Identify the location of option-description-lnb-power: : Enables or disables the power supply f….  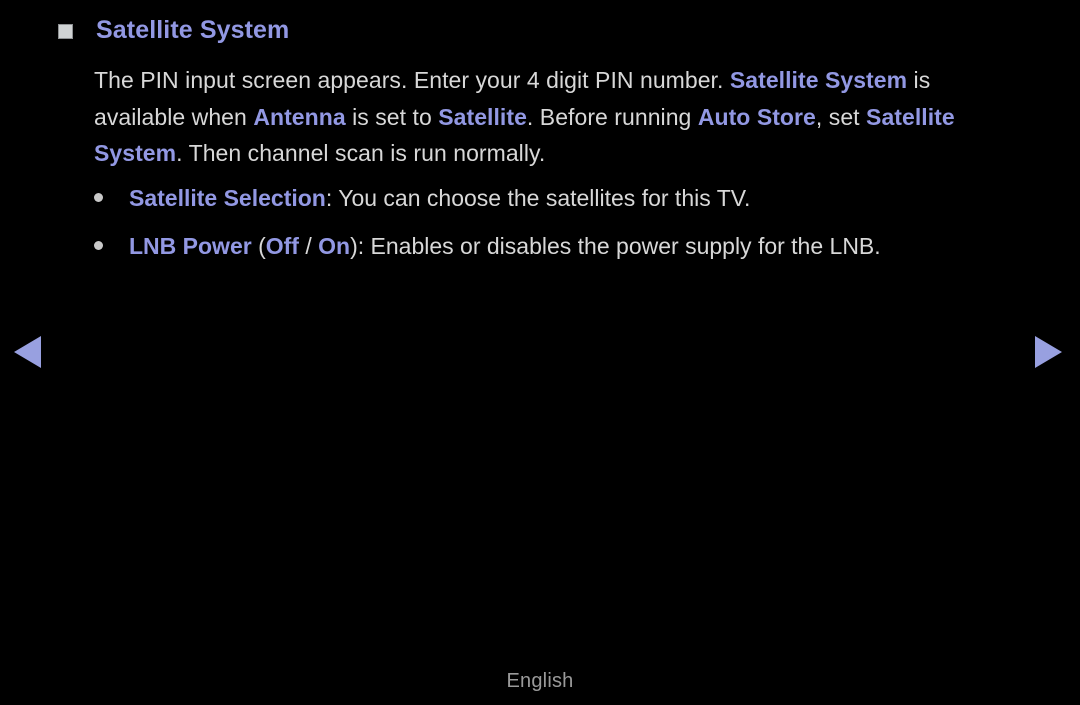
(619, 246).